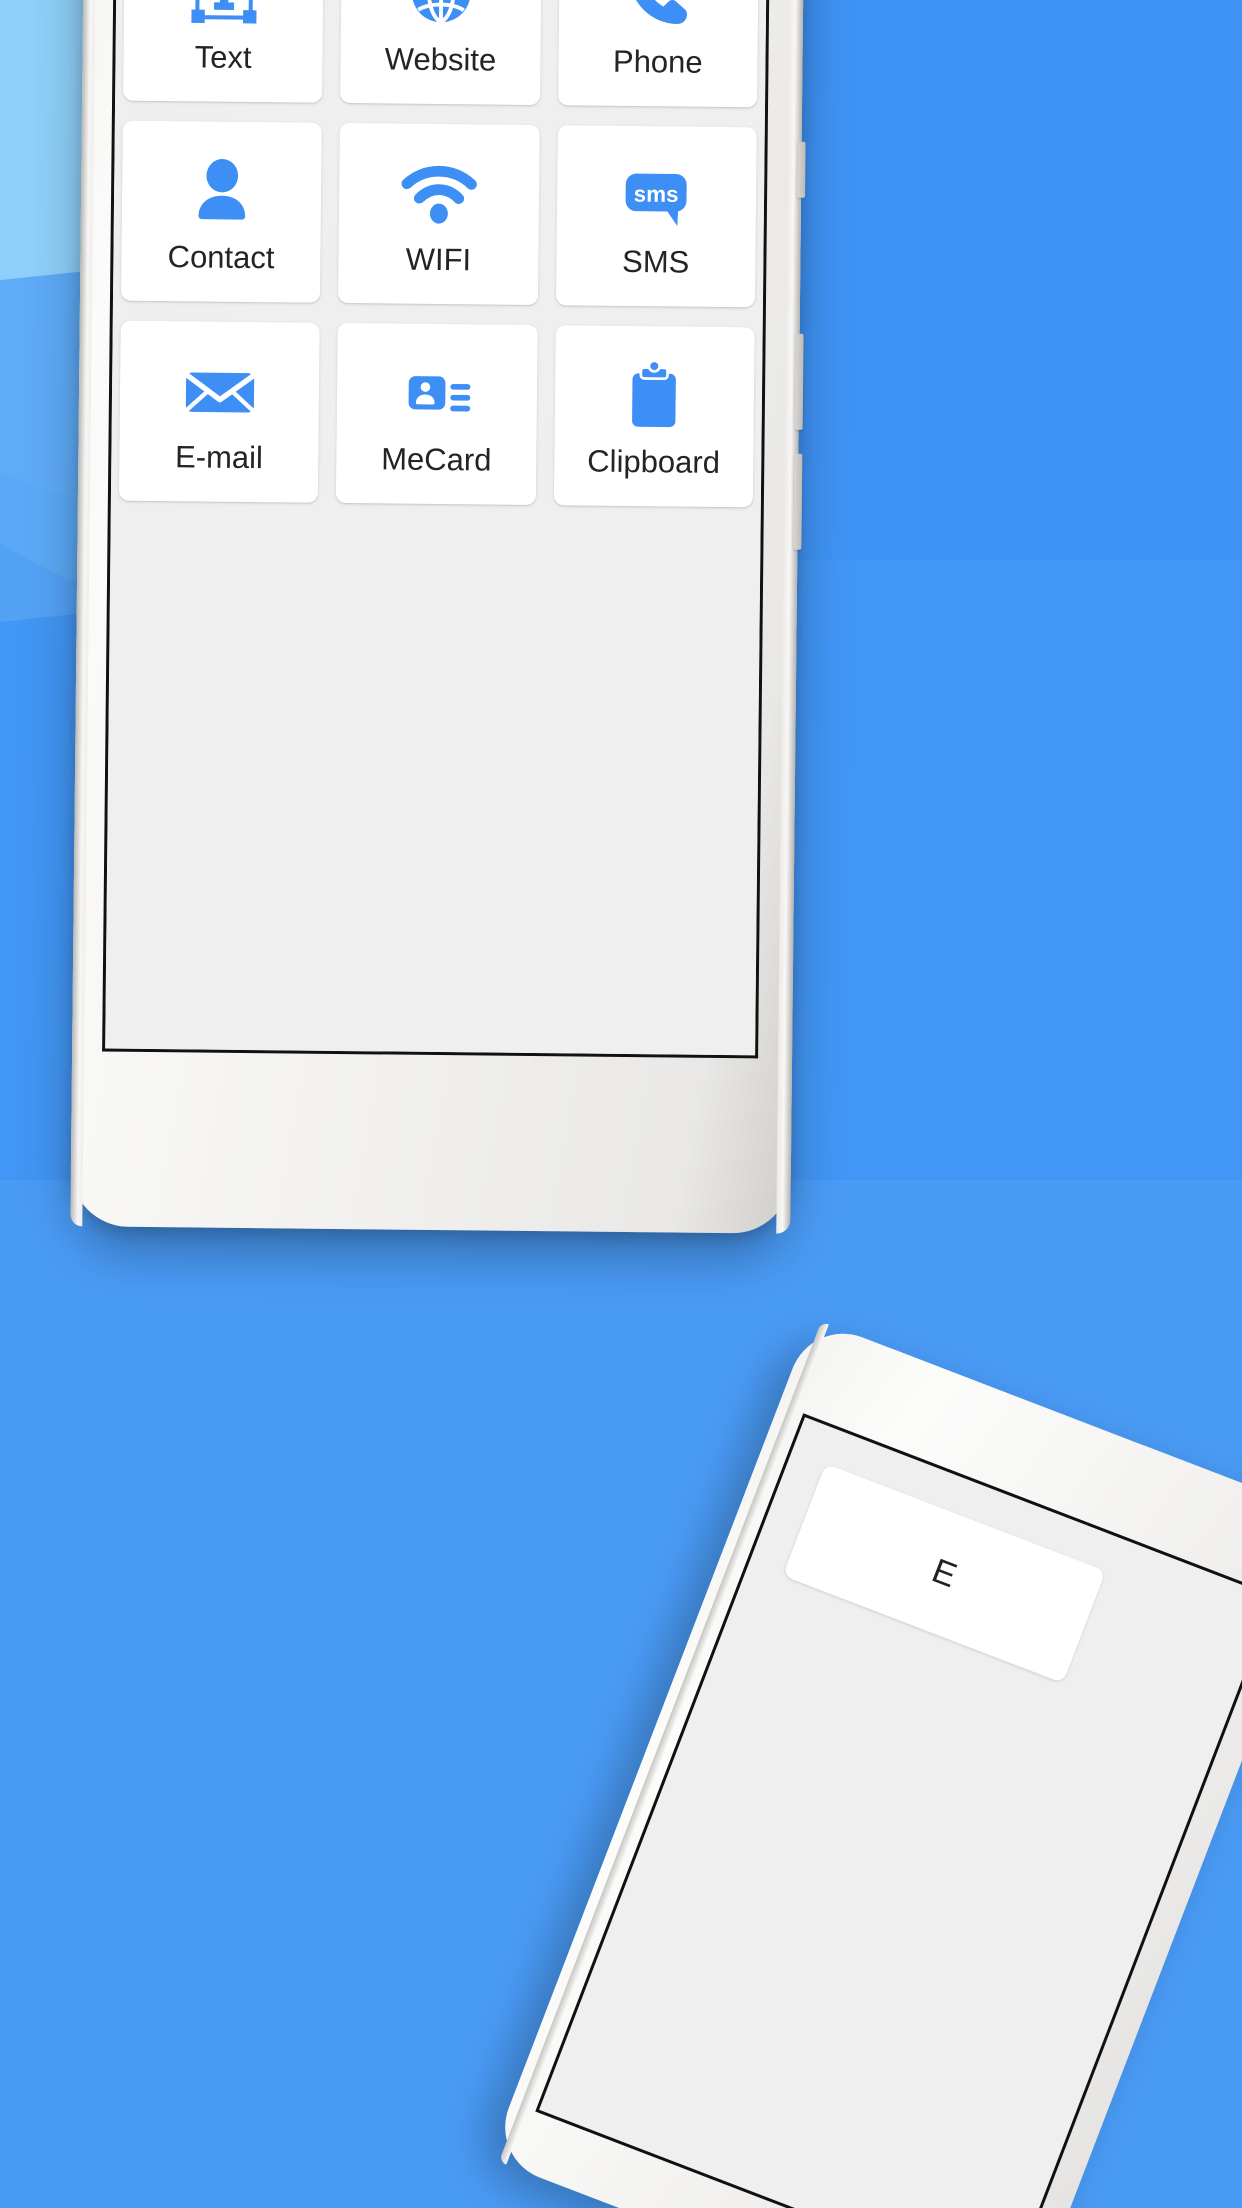 The width and height of the screenshot is (1242, 2208). Describe the element at coordinates (219, 457) in the screenshot. I see `grid-item-email-label: E-mail` at that location.